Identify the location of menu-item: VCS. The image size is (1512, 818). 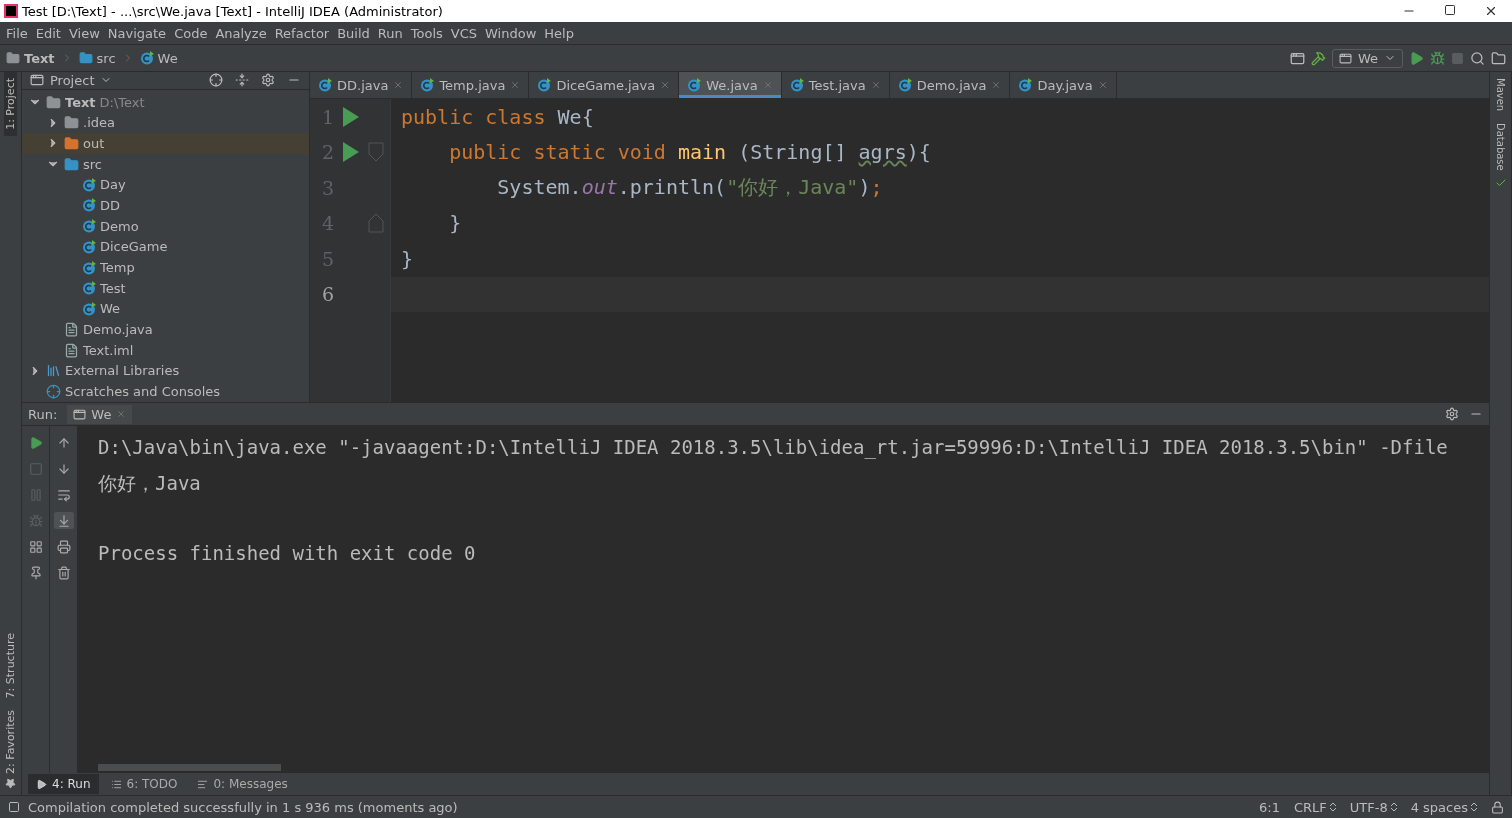
(466, 33).